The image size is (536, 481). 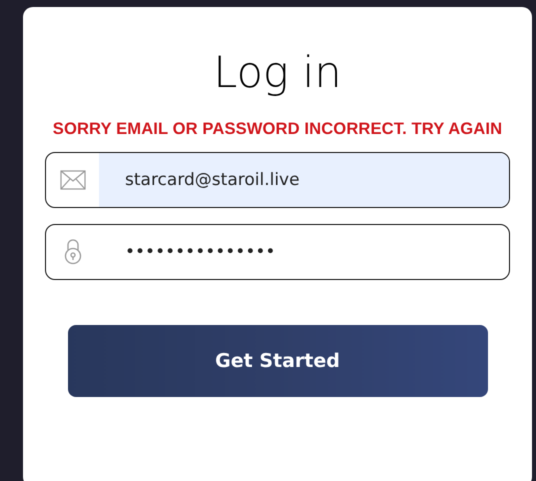 What do you see at coordinates (278, 361) in the screenshot?
I see `get-started-button: Get Started` at bounding box center [278, 361].